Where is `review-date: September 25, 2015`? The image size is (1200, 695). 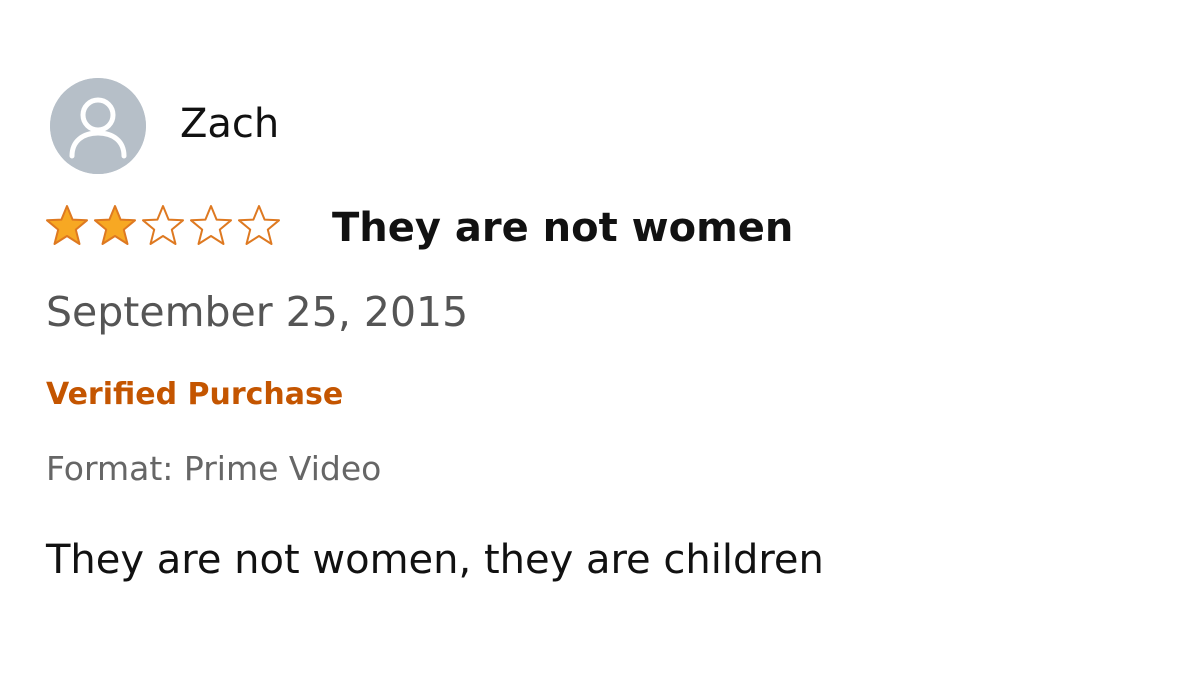
review-date: September 25, 2015 is located at coordinates (257, 312).